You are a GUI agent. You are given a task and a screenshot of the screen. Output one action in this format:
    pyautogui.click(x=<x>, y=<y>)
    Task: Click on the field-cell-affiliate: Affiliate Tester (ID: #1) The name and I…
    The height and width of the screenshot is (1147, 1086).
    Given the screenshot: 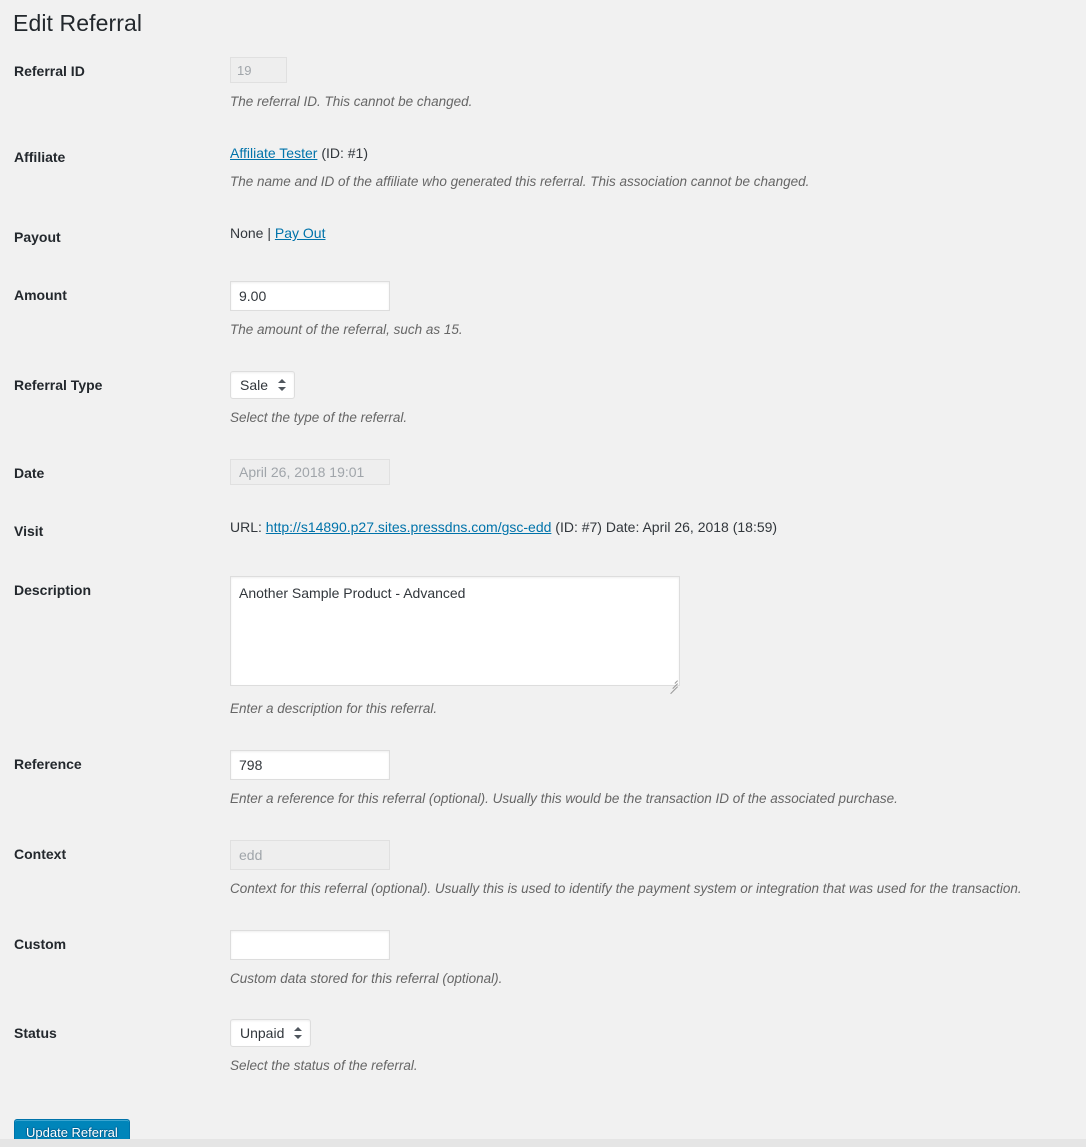 What is the action you would take?
    pyautogui.click(x=633, y=168)
    